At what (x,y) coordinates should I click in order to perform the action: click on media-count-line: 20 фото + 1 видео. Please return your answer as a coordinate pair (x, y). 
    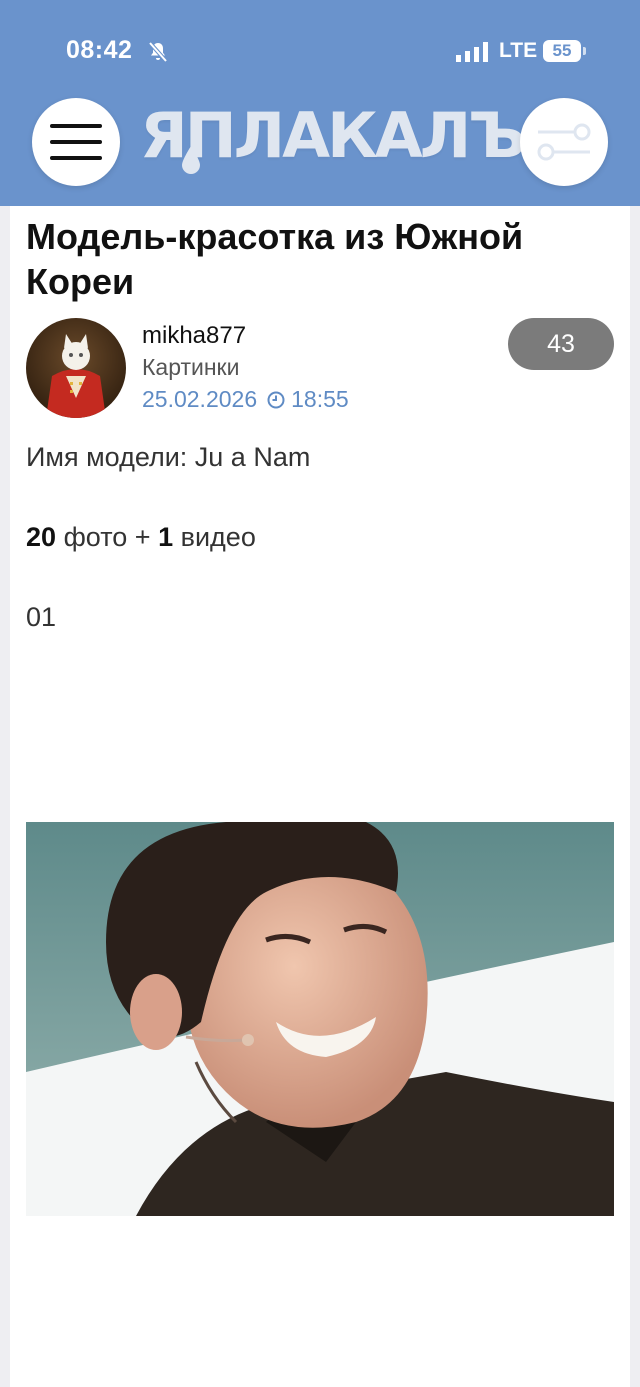
    Looking at the image, I should click on (141, 537).